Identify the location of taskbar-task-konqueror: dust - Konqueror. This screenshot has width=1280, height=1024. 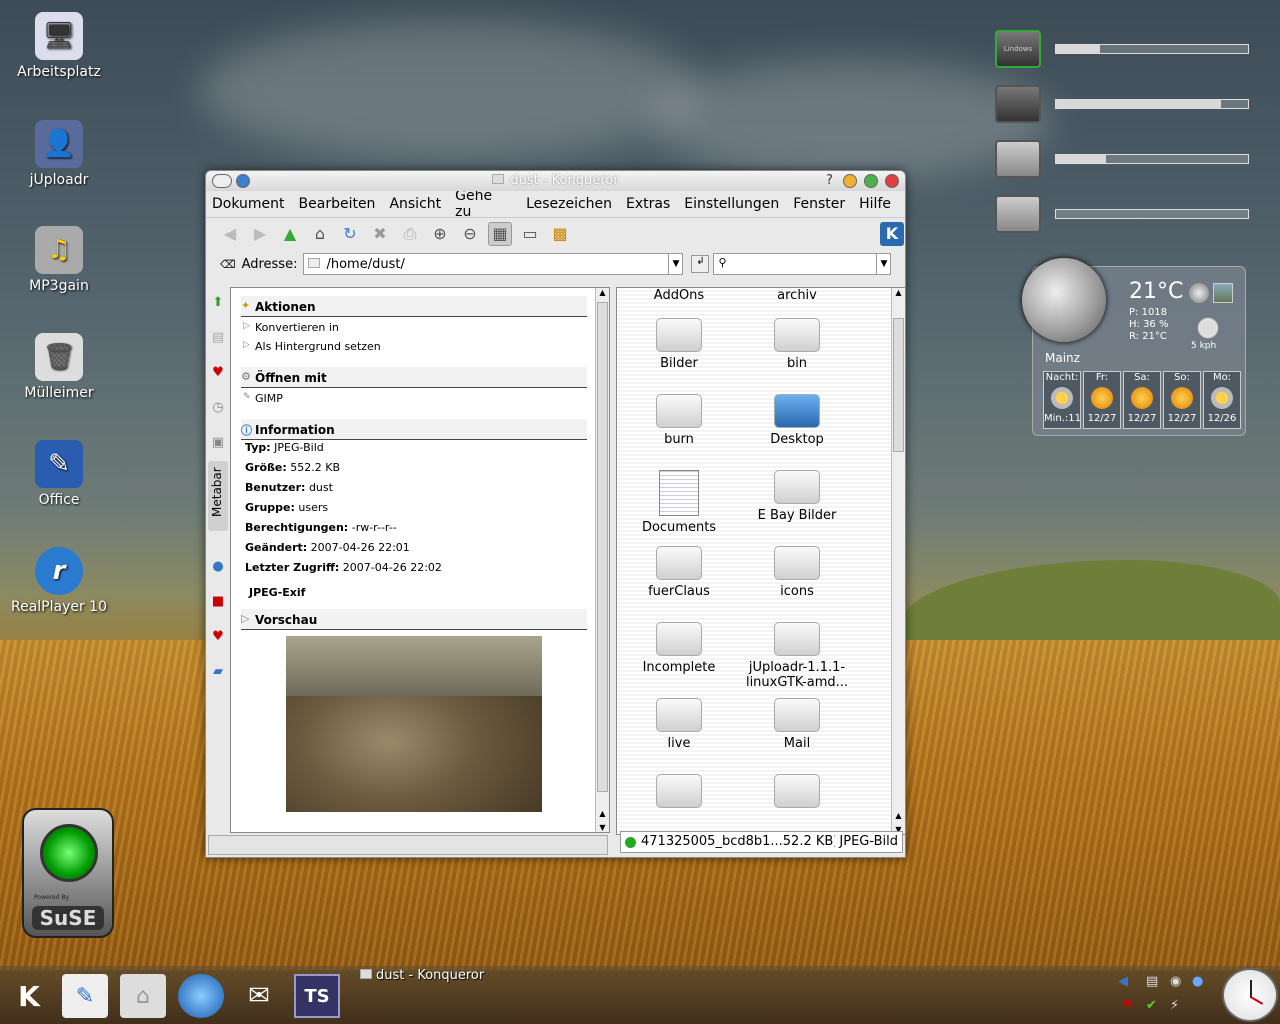
(422, 975).